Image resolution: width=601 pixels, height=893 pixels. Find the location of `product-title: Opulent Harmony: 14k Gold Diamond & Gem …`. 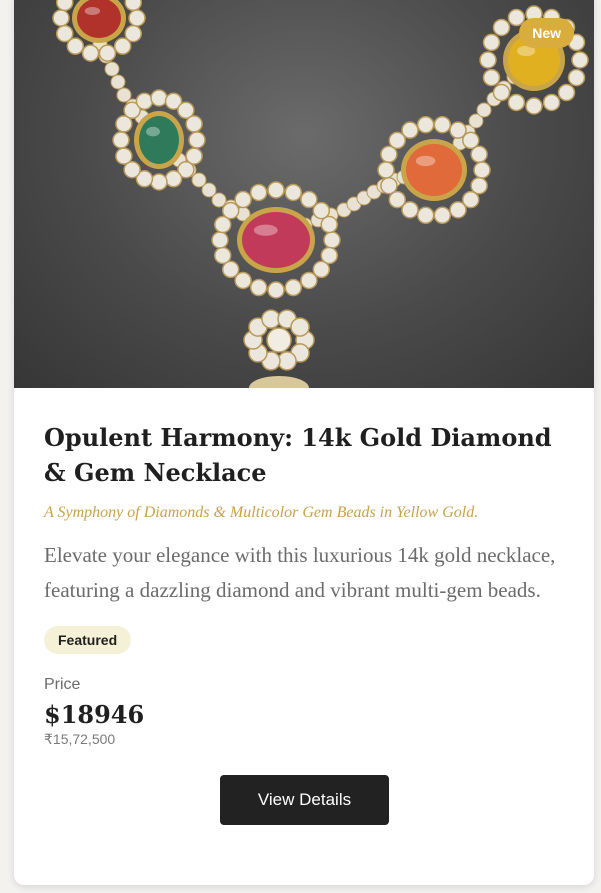

product-title: Opulent Harmony: 14k Gold Diamond & Gem … is located at coordinates (309, 455).